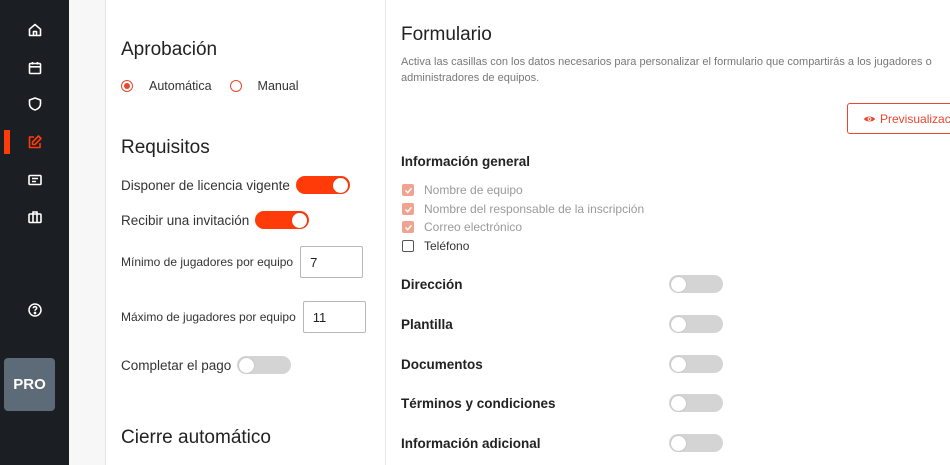  I want to click on id-card-icon, so click(34, 180).